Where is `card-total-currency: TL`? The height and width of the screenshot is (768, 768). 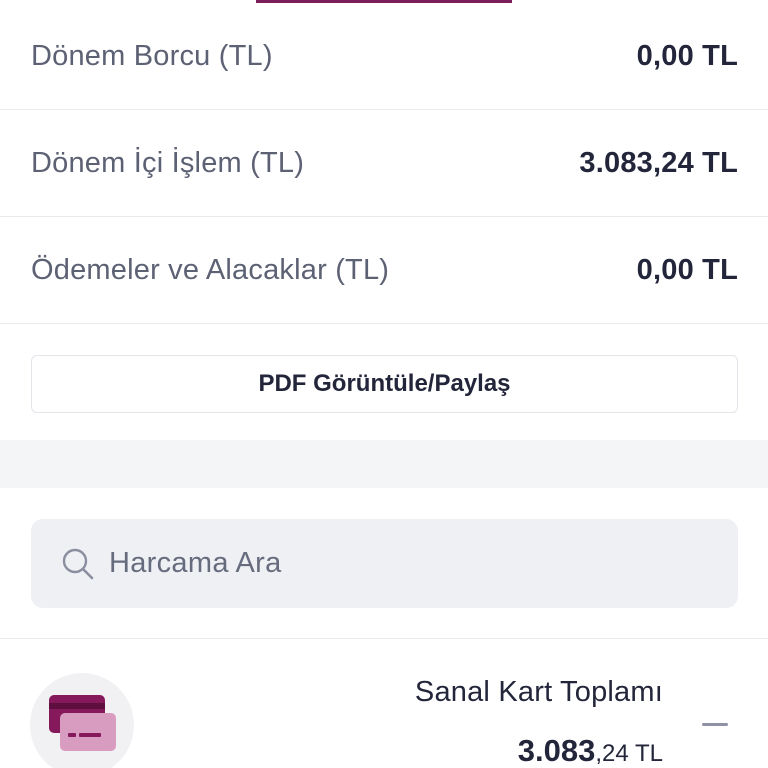 card-total-currency: TL is located at coordinates (645, 753).